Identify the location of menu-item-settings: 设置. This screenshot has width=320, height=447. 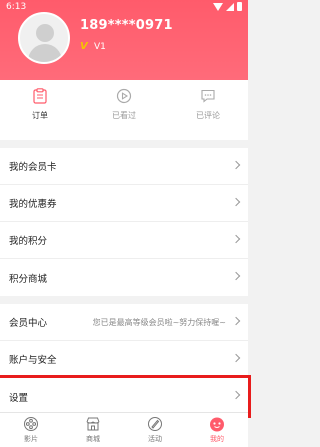
(125, 396).